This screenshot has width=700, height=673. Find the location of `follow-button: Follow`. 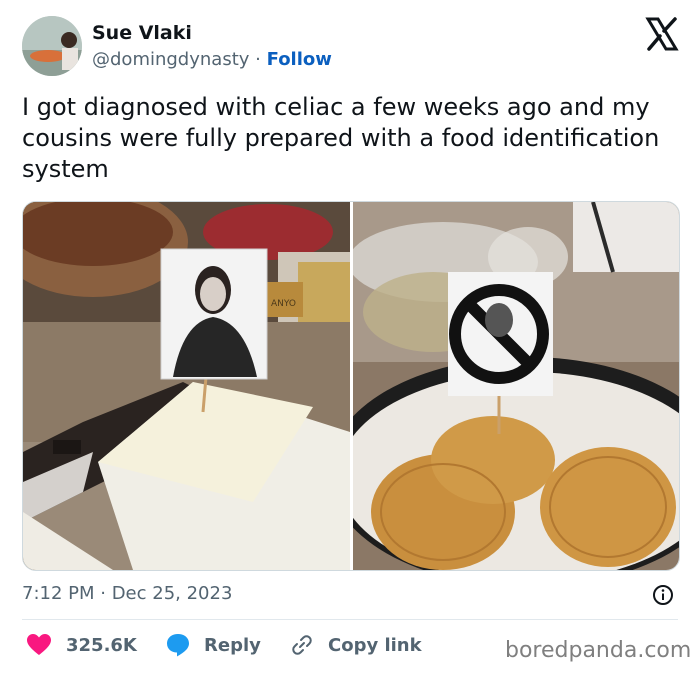

follow-button: Follow is located at coordinates (299, 59).